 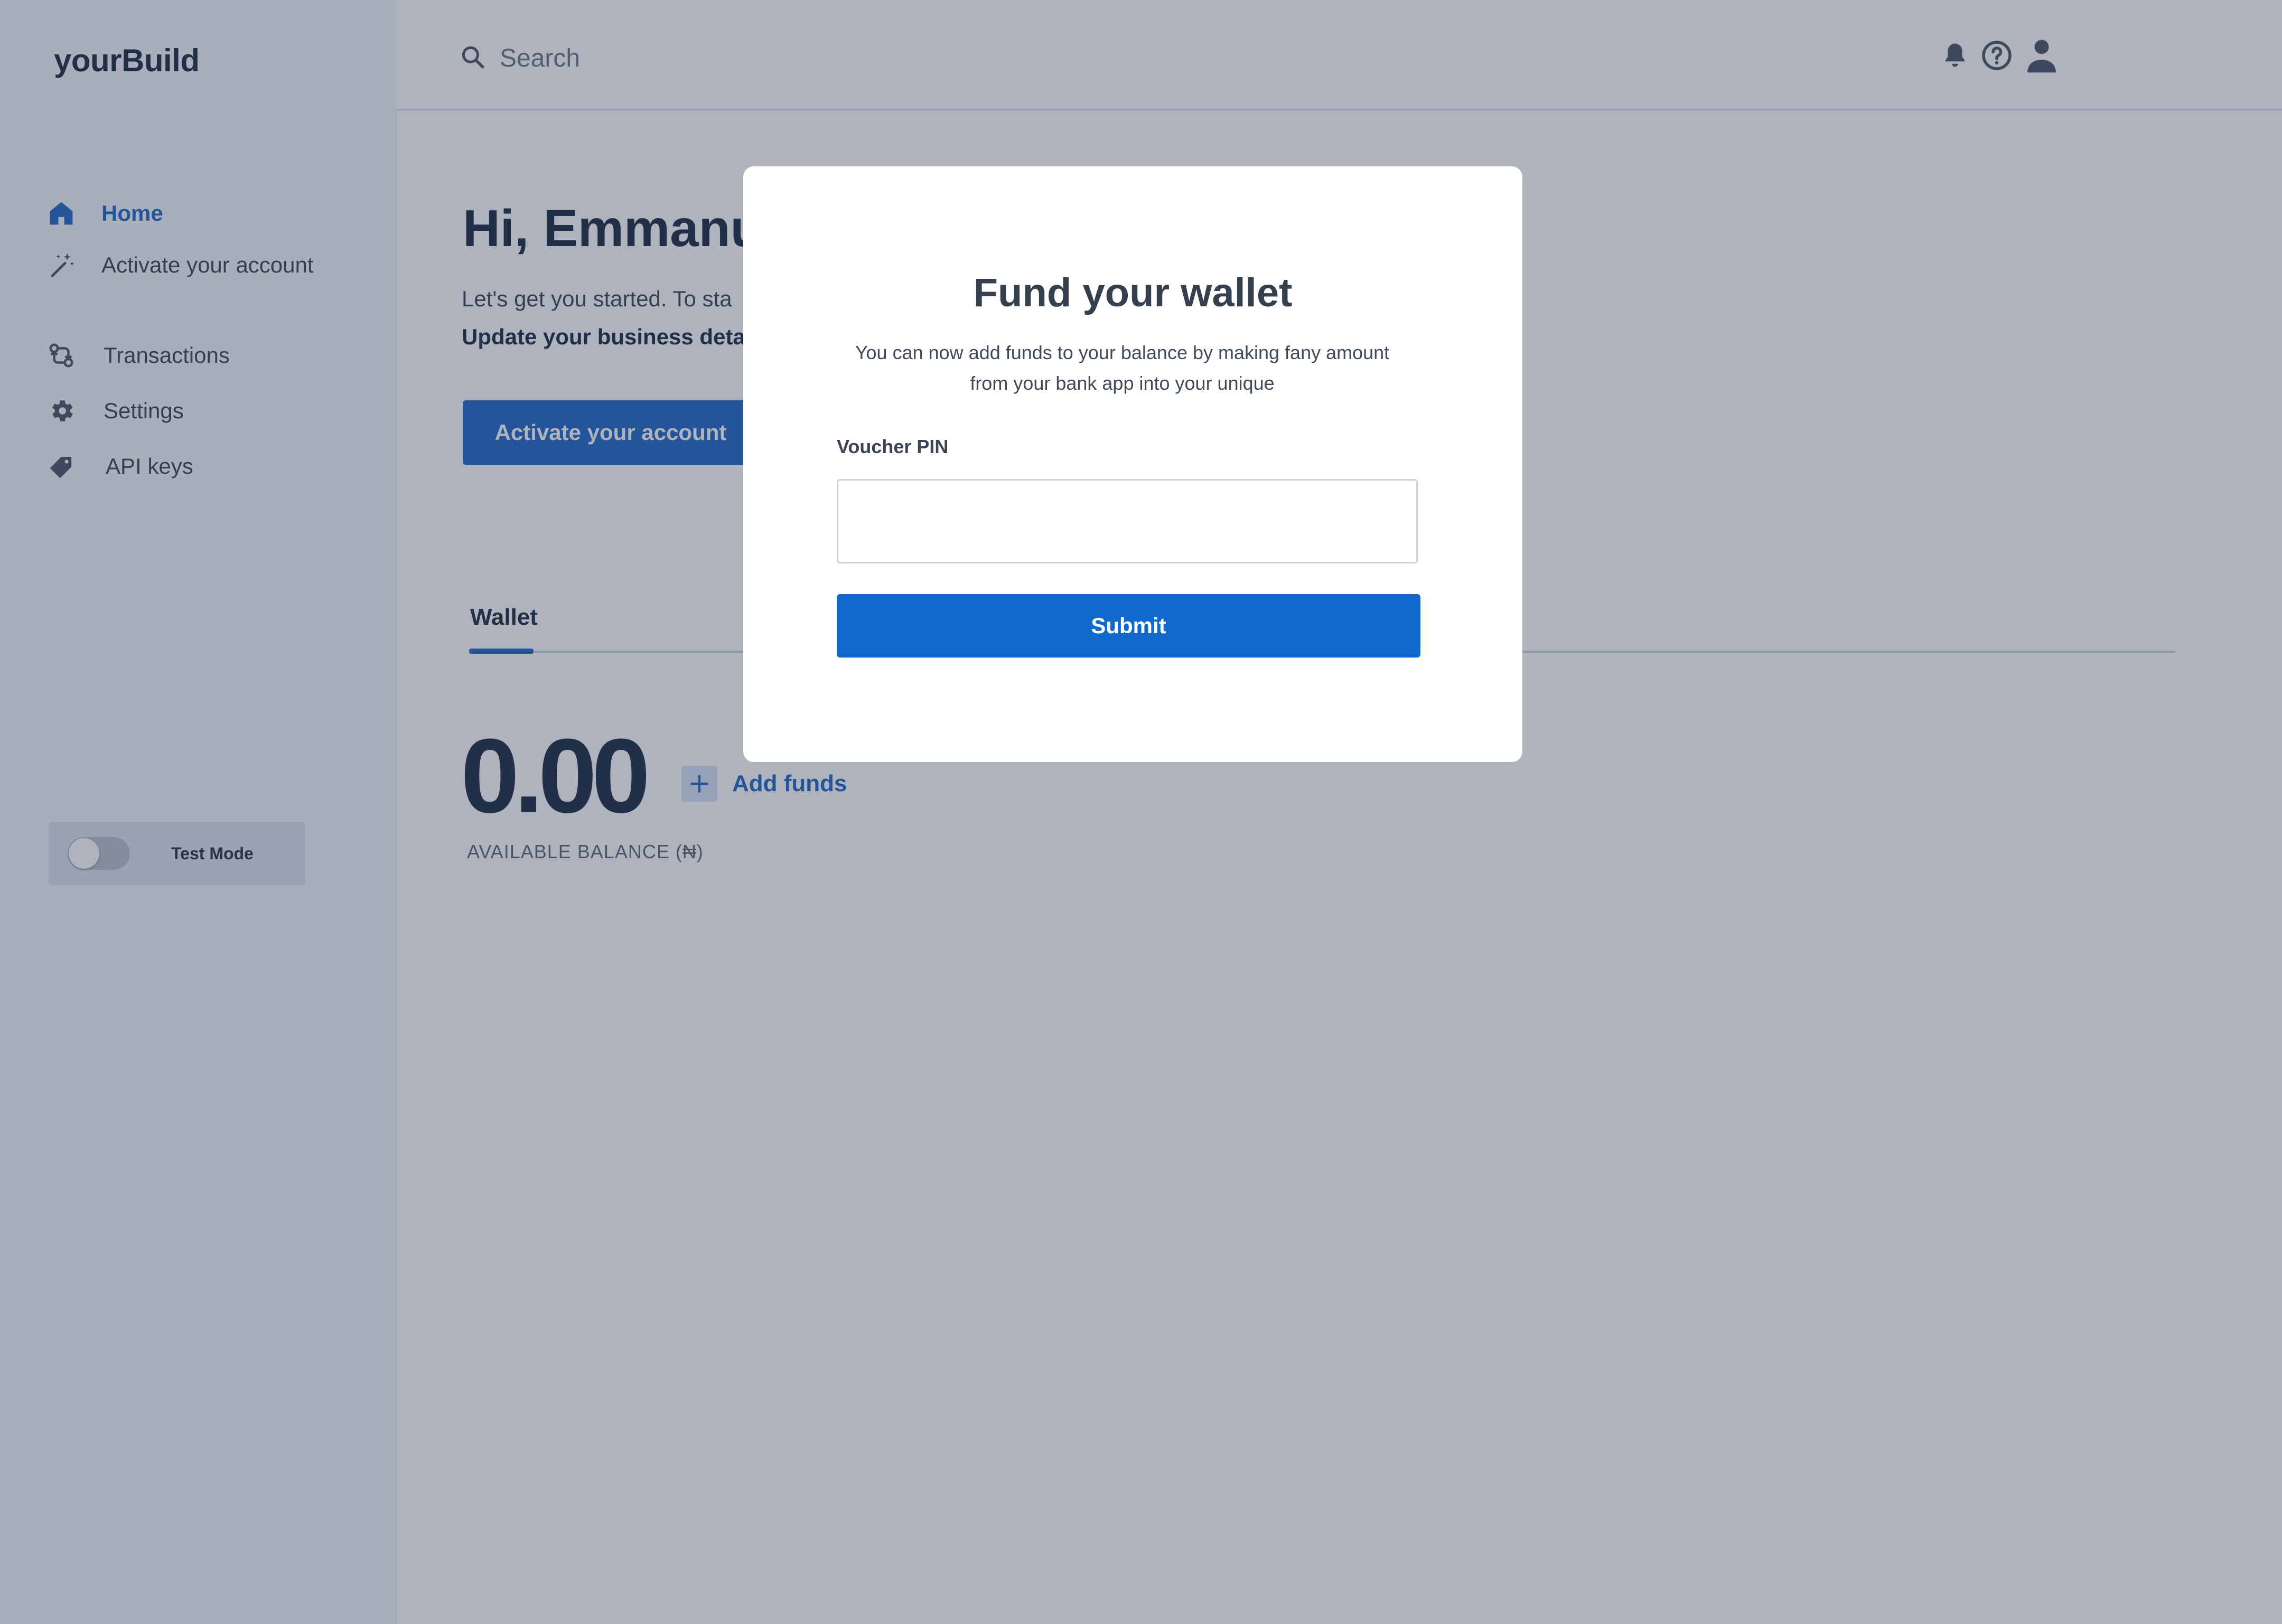 I want to click on voucher-pin-input, so click(x=1127, y=521).